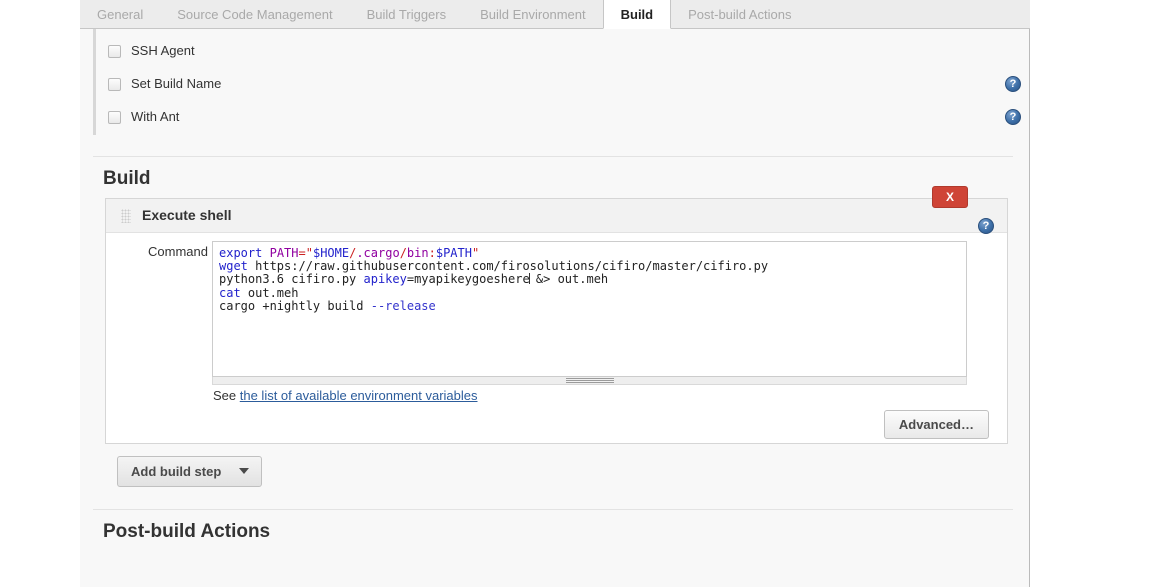 The height and width of the screenshot is (587, 1168). I want to click on code-token: wget, so click(233, 266).